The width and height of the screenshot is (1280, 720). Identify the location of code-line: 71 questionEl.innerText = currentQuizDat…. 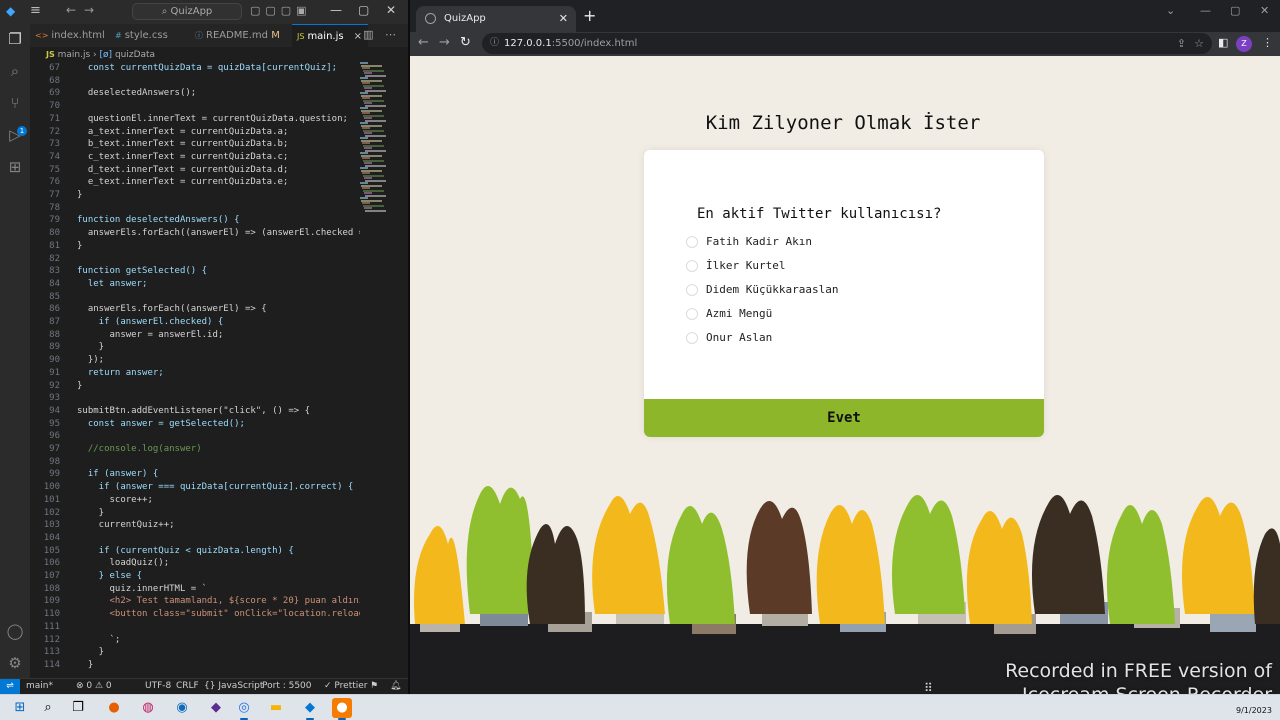
(195, 119).